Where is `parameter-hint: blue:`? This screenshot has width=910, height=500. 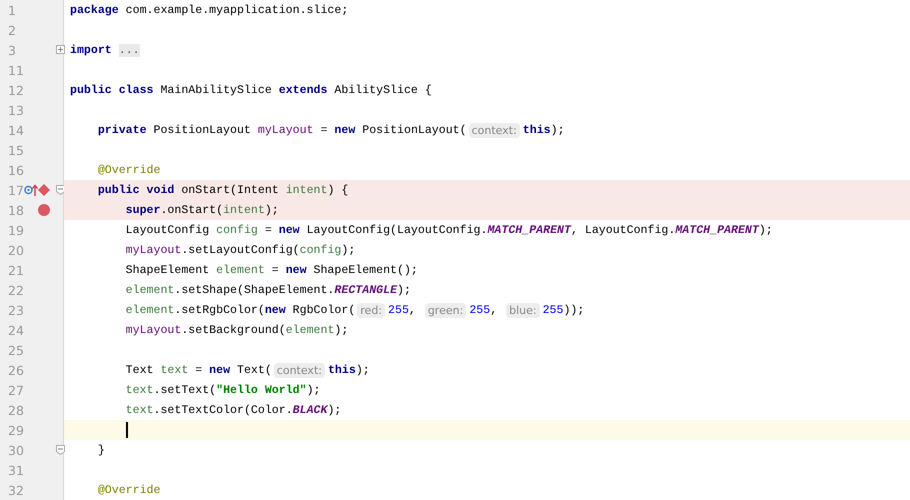
parameter-hint: blue: is located at coordinates (523, 310).